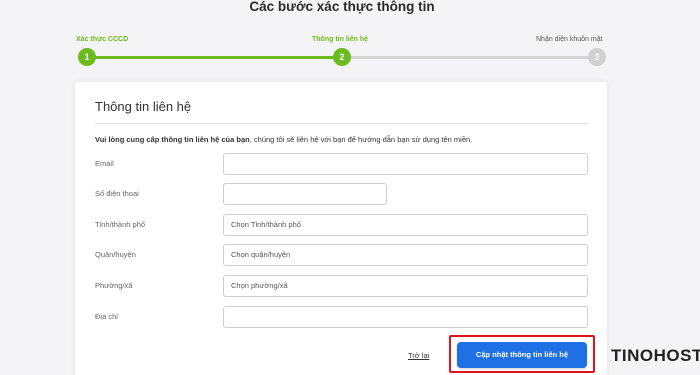 Image resolution: width=700 pixels, height=375 pixels. I want to click on address-label: Địa chỉ, so click(106, 316).